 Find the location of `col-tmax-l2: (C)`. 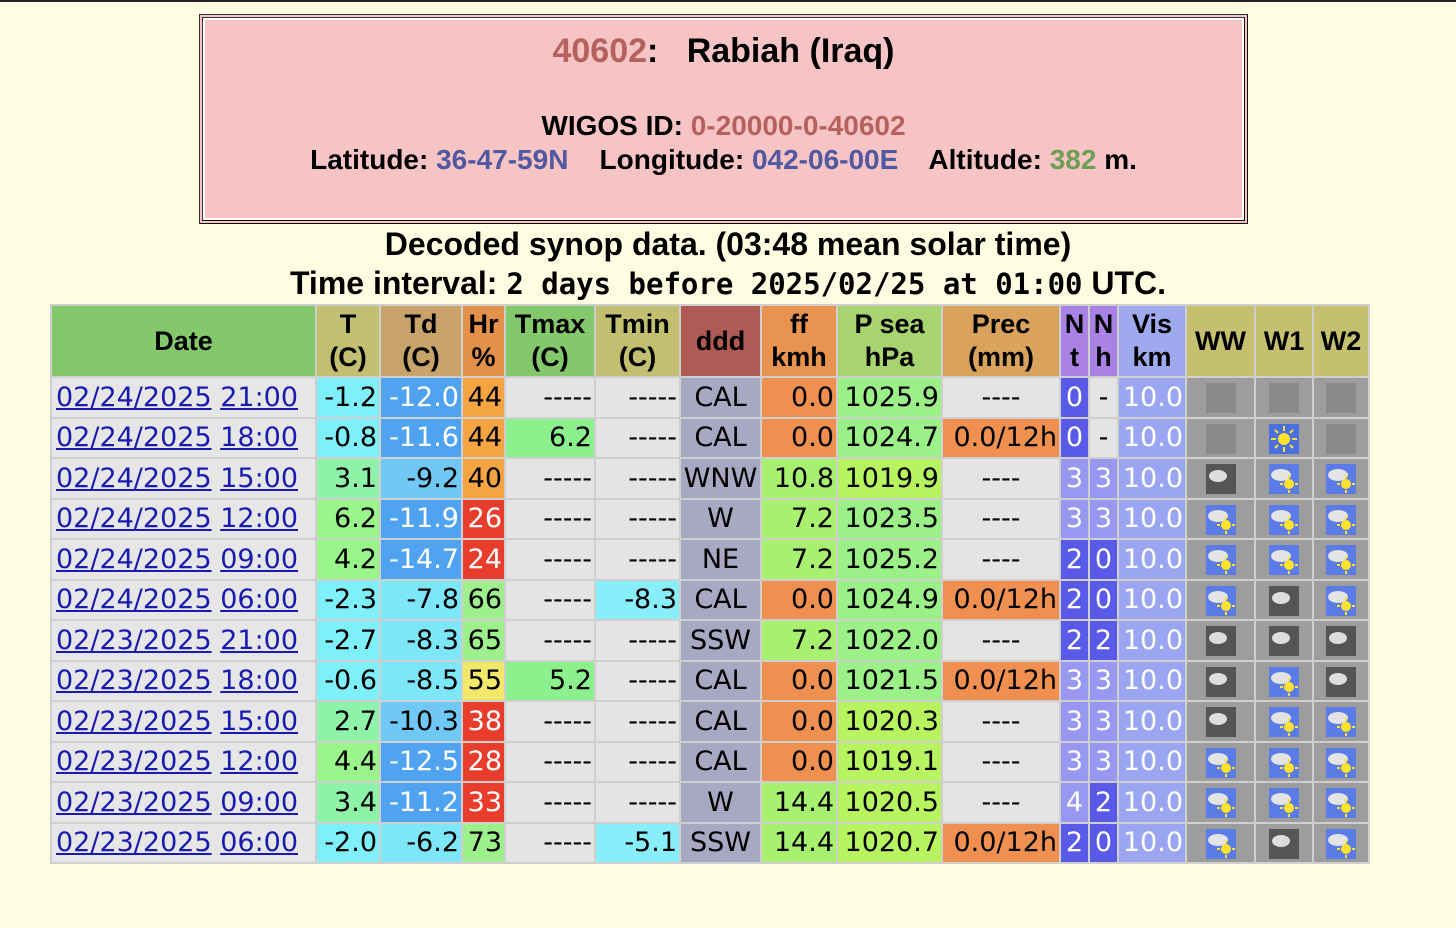

col-tmax-l2: (C) is located at coordinates (550, 357).